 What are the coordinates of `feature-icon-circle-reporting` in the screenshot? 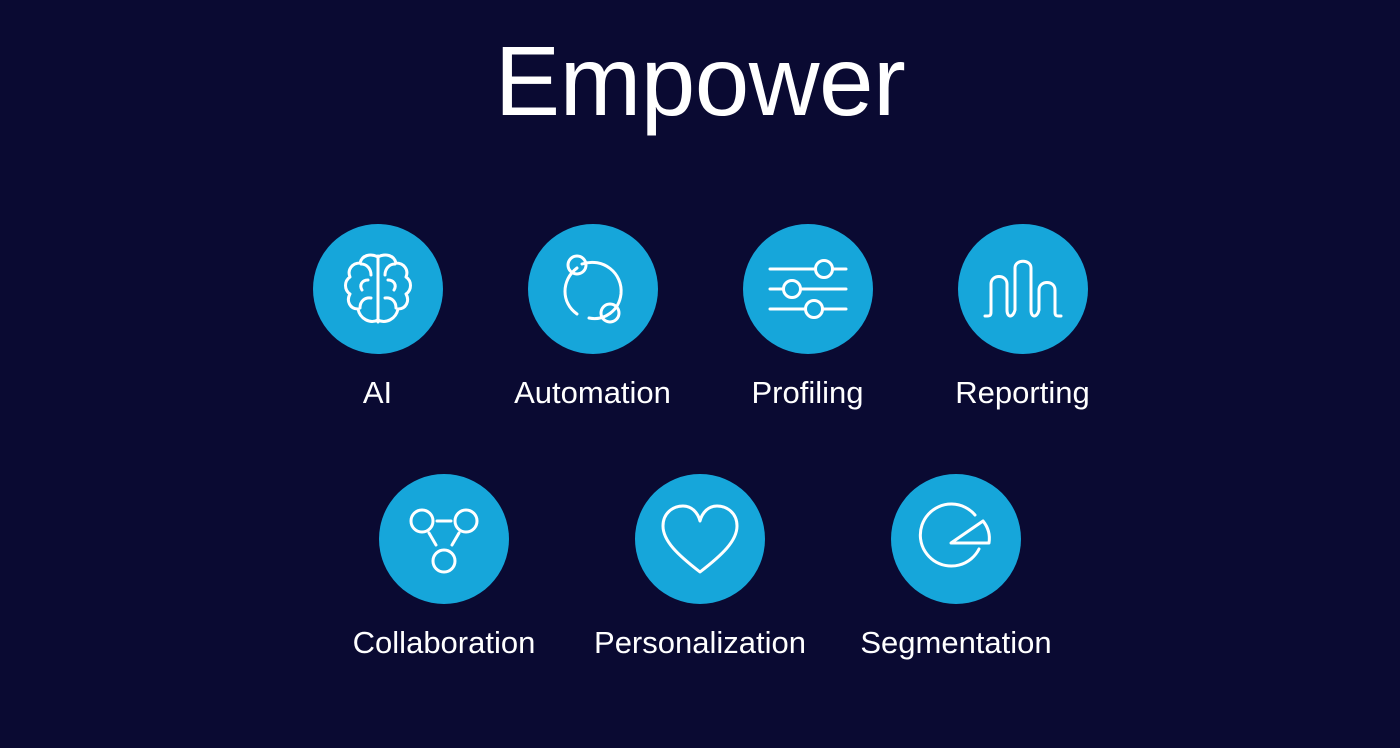 It's located at (1022, 289).